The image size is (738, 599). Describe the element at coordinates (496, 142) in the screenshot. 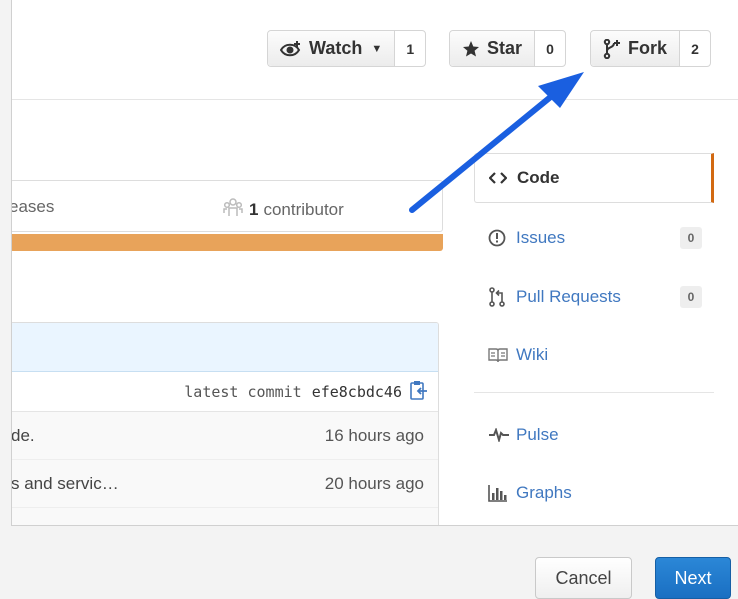

I see `annotation-arrow` at that location.